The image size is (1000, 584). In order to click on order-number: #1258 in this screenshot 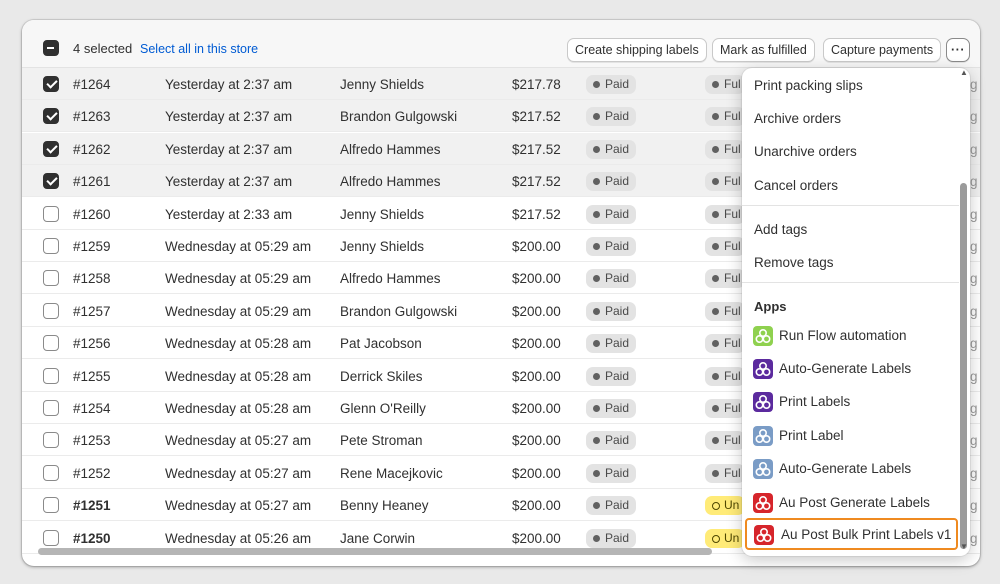, I will do `click(92, 278)`.